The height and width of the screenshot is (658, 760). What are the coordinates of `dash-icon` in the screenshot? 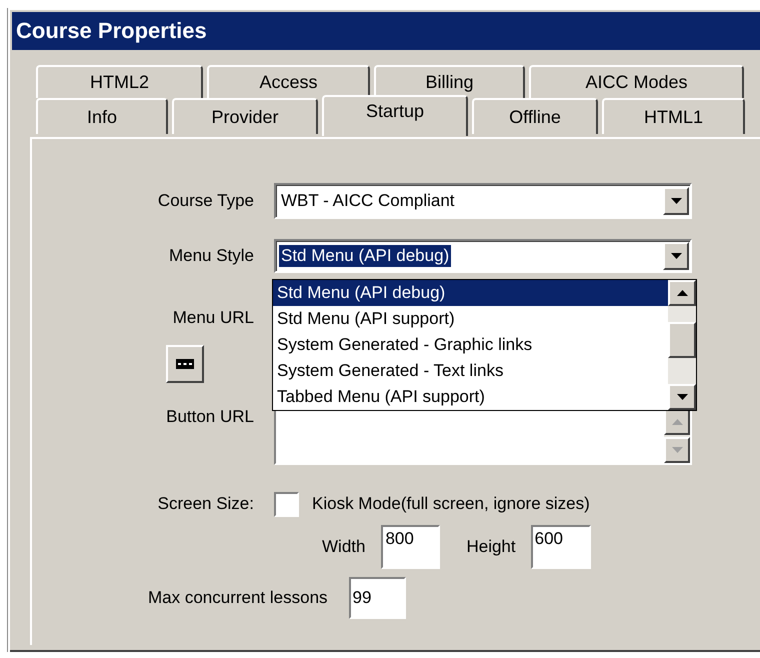 It's located at (185, 364).